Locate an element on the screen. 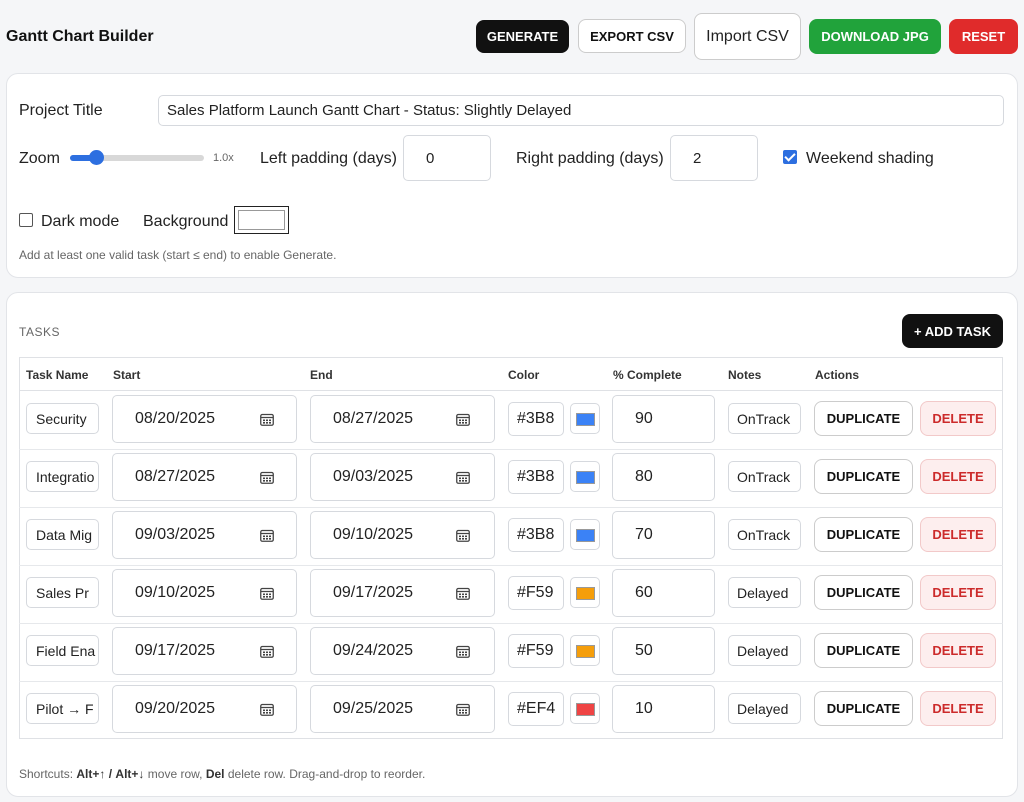  task-name-input: Sales Pr is located at coordinates (62, 592).